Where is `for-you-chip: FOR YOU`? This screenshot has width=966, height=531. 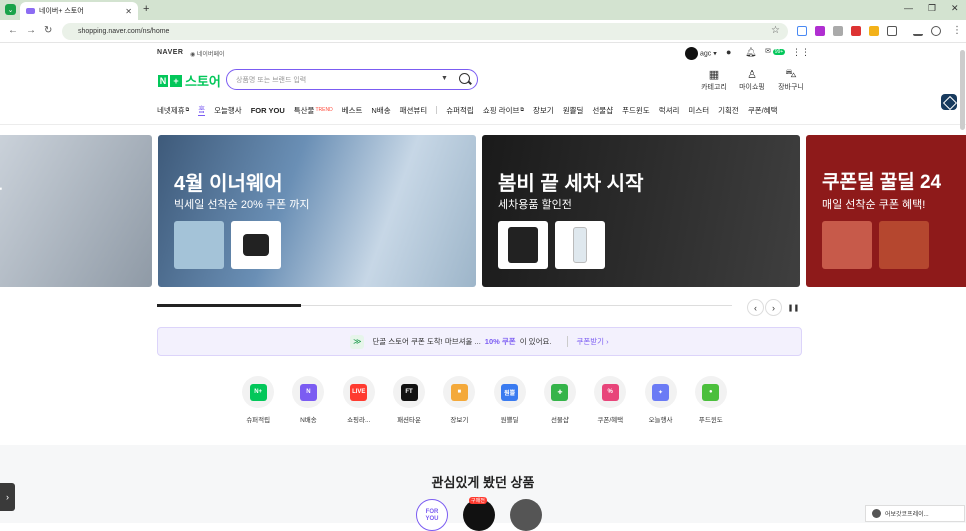
for-you-chip: FOR YOU is located at coordinates (432, 515).